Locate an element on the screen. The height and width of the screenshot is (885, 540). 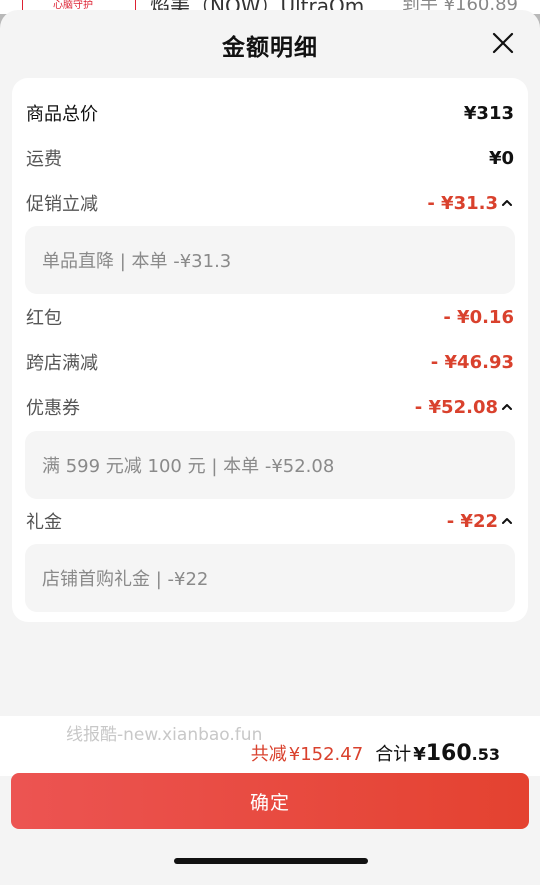
row-gift-money: 礼金 - ¥22 is located at coordinates (270, 521).